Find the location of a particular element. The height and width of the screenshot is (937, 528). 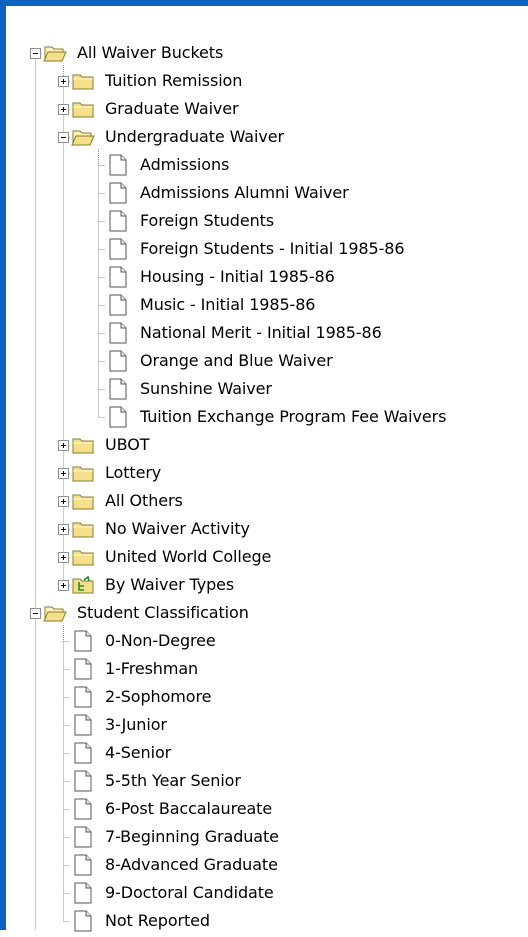

tree-node-label: 0-Non-Degree is located at coordinates (160, 641).